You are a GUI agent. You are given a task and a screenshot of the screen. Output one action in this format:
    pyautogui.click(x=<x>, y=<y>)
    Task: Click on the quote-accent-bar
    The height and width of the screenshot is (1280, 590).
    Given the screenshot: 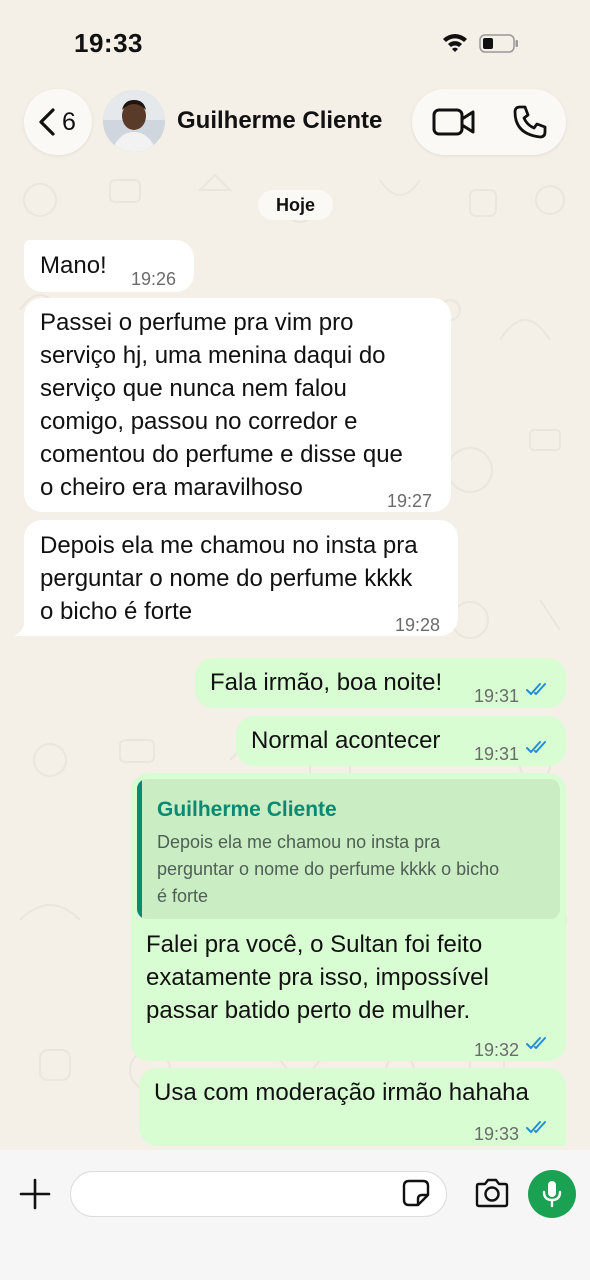 What is the action you would take?
    pyautogui.click(x=139, y=849)
    